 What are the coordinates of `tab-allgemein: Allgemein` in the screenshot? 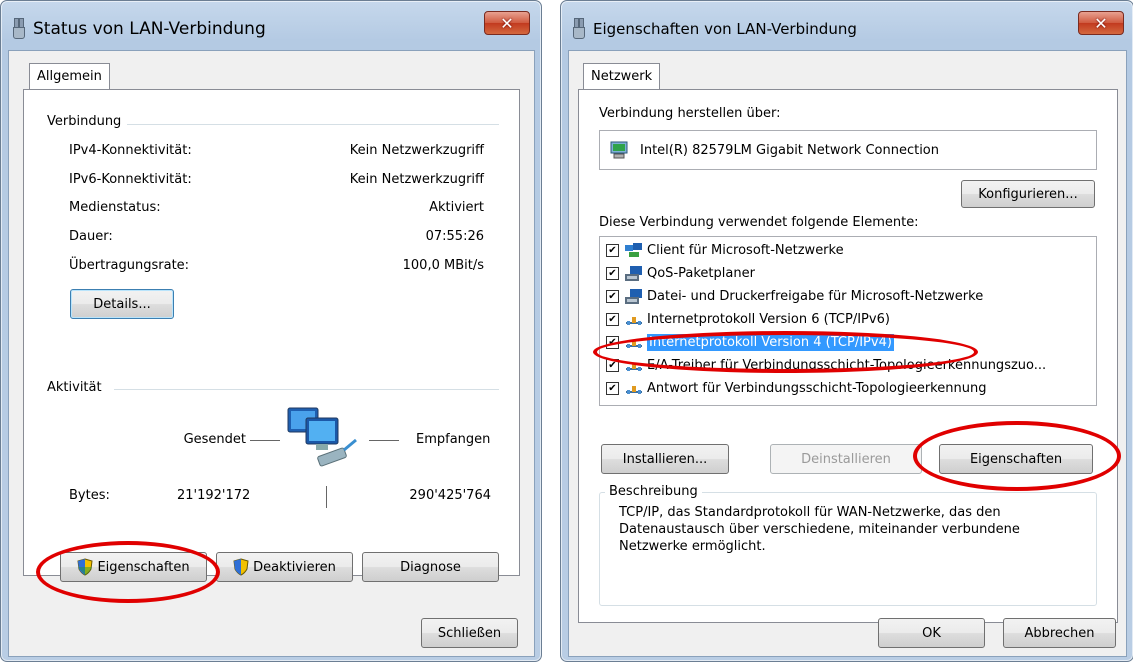 It's located at (69, 76).